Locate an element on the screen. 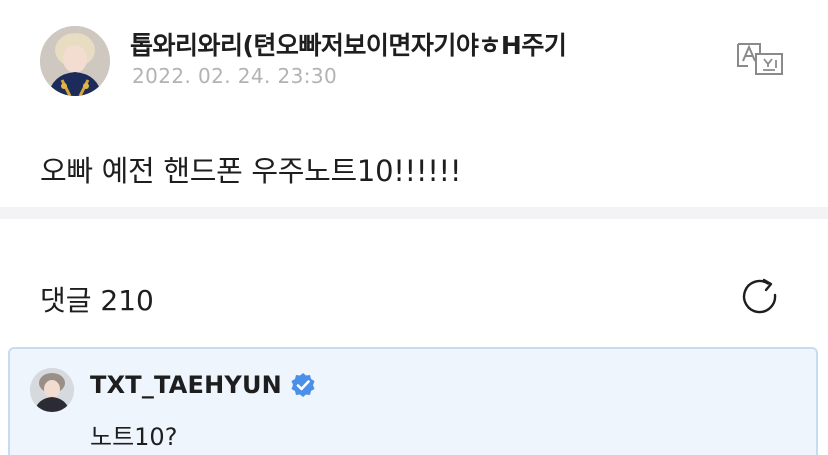 The width and height of the screenshot is (828, 455). refresh-icon is located at coordinates (759, 296).